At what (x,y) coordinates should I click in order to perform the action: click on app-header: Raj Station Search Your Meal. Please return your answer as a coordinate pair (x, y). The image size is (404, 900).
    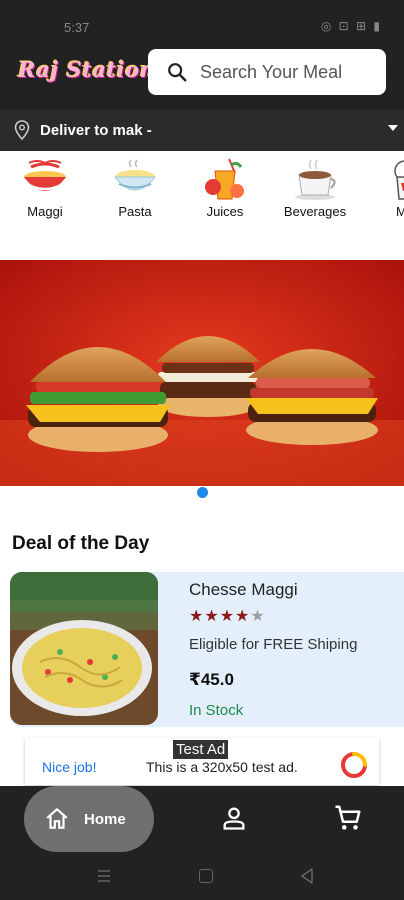
    Looking at the image, I should click on (202, 75).